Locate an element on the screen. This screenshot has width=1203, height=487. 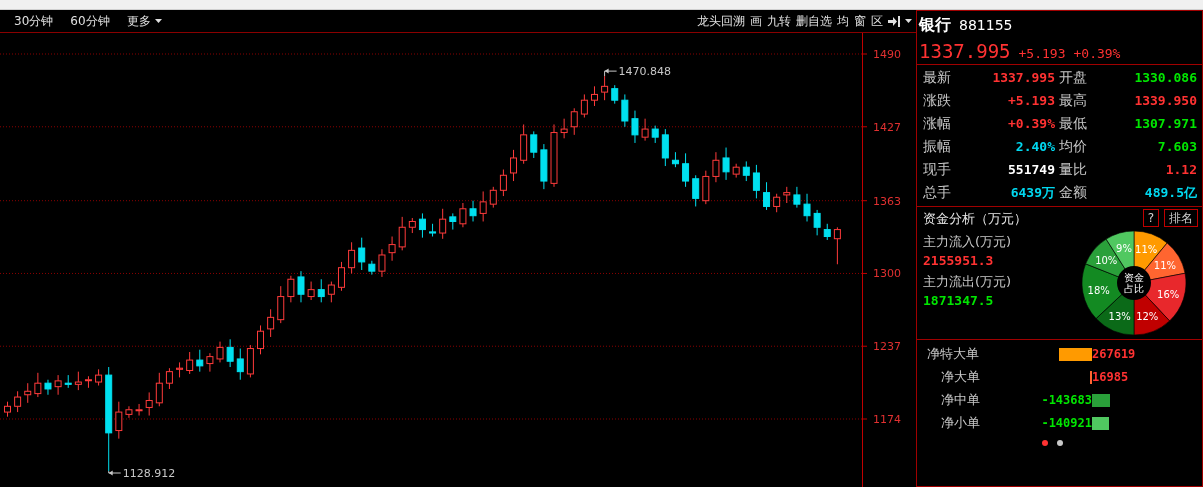
stat-value: 1337.995 is located at coordinates (1023, 78).